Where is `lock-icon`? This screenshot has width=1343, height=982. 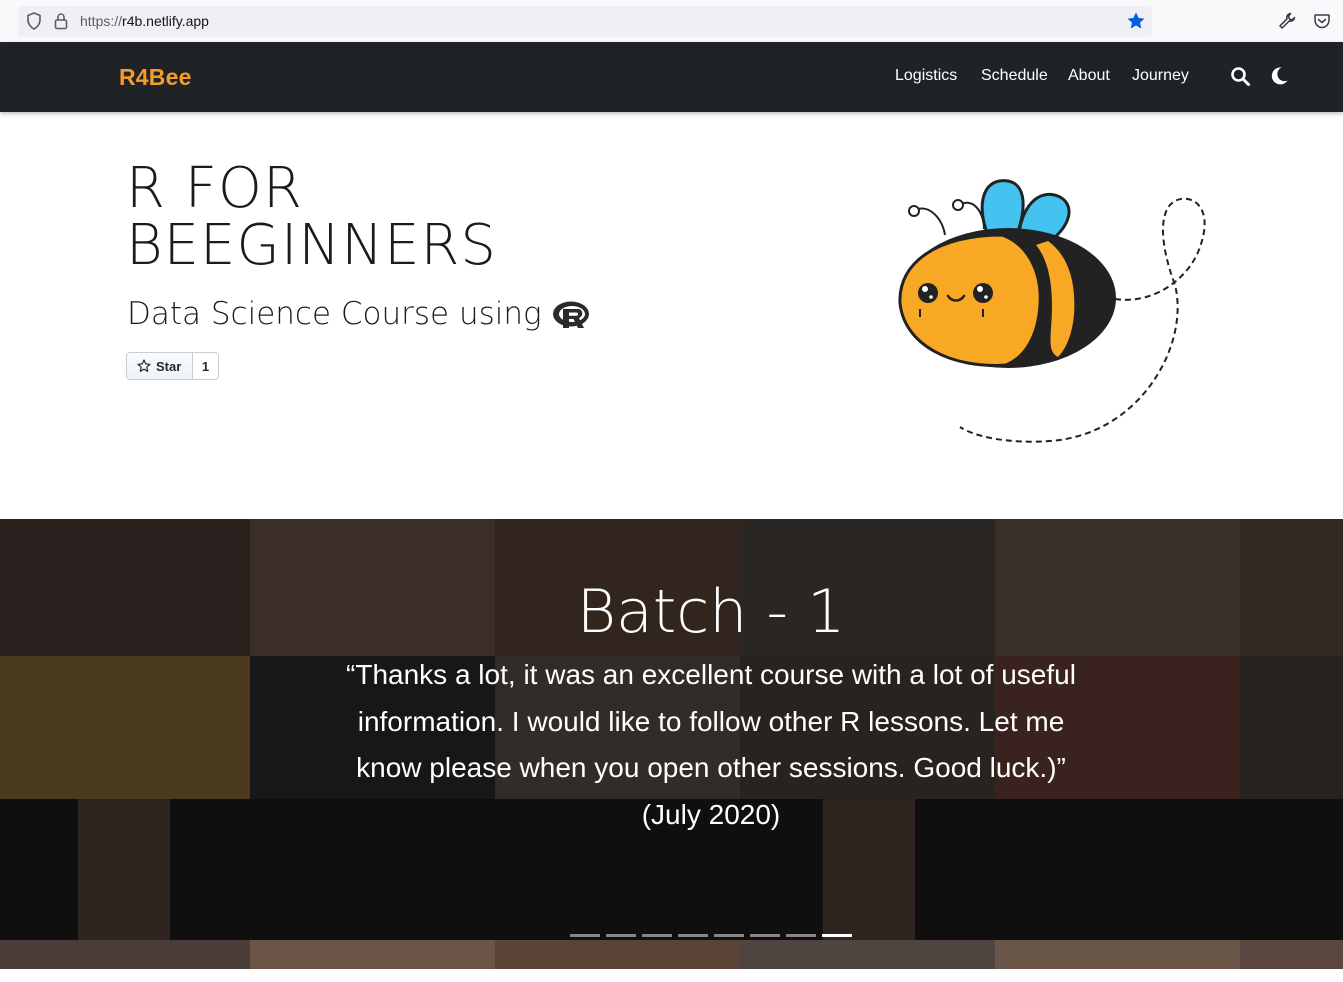
lock-icon is located at coordinates (61, 21).